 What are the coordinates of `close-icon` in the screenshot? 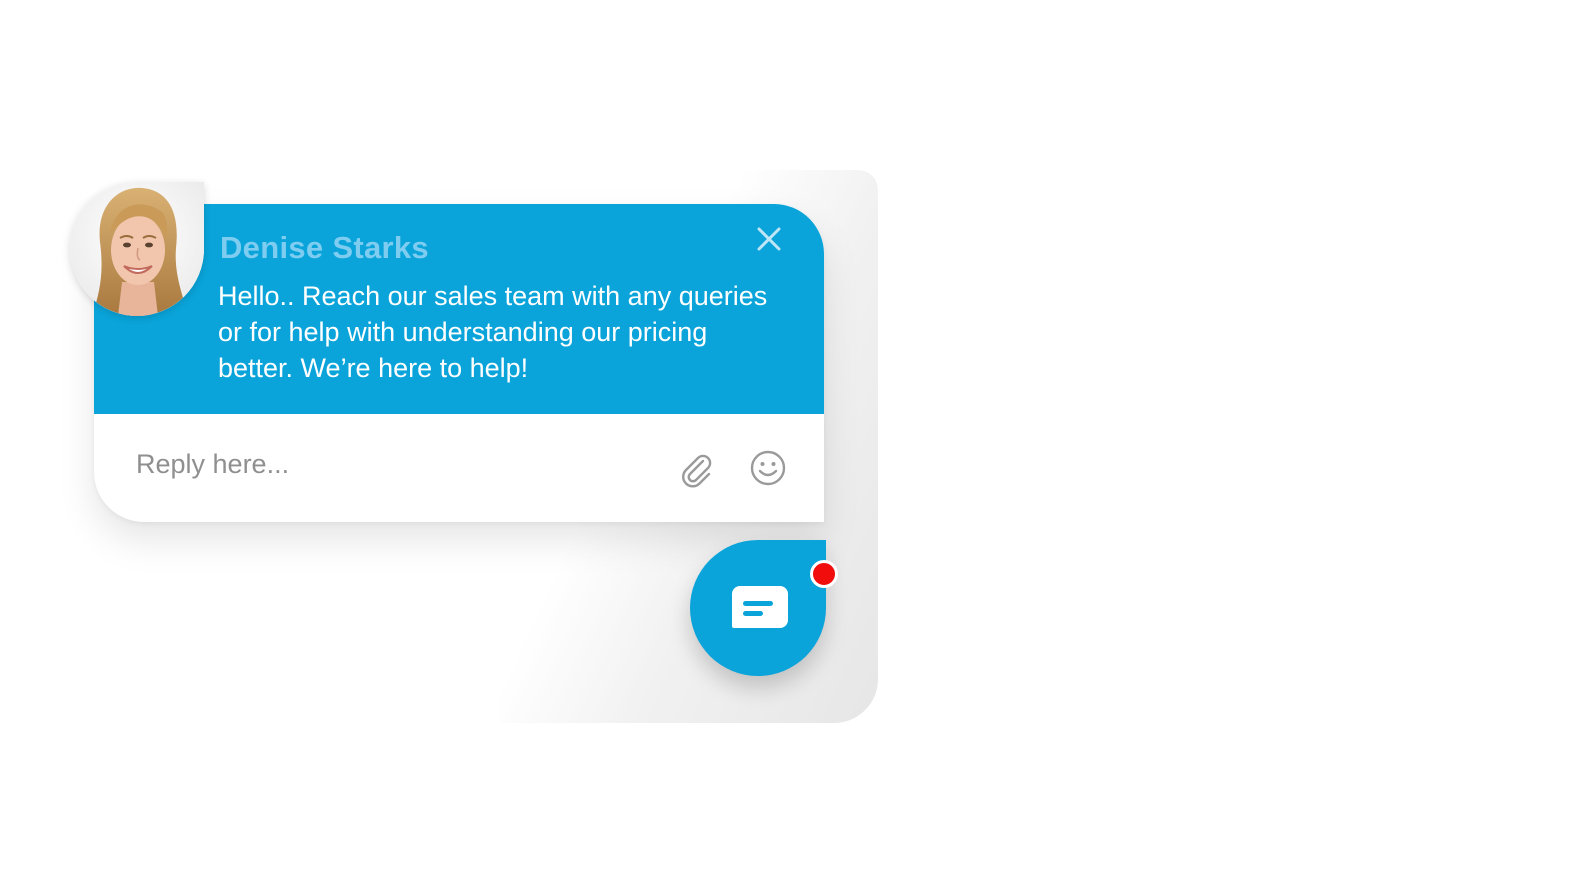 It's located at (769, 239).